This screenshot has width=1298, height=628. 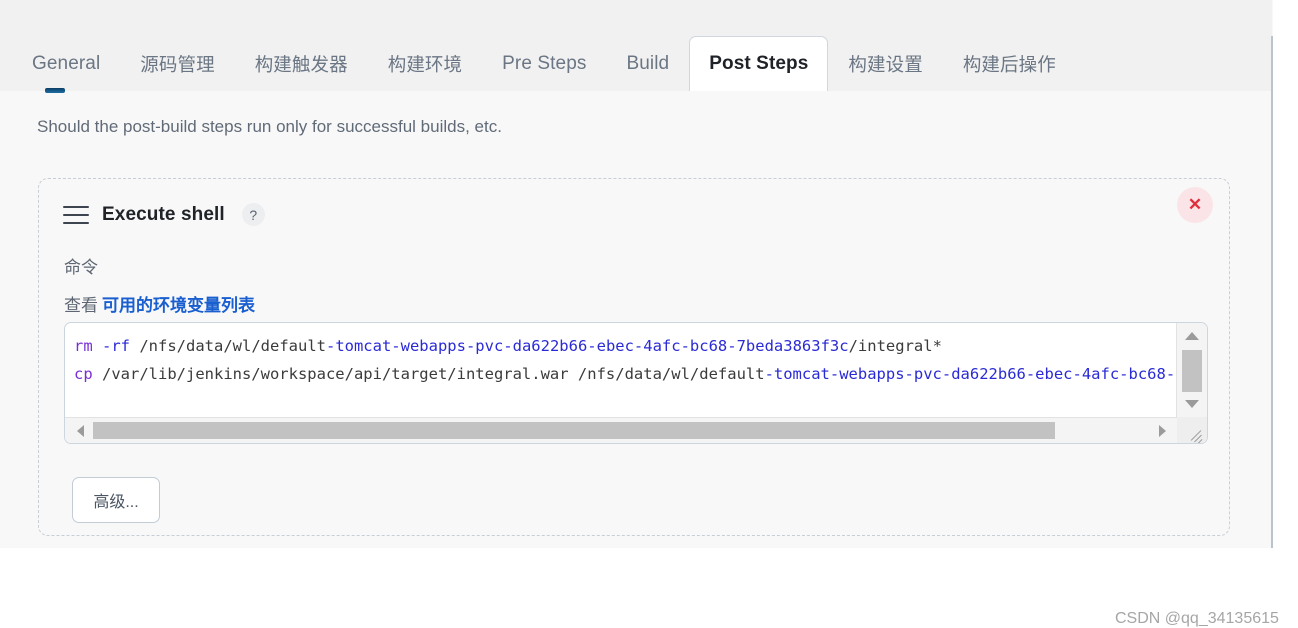 What do you see at coordinates (1192, 336) in the screenshot?
I see `triangle-up-icon` at bounding box center [1192, 336].